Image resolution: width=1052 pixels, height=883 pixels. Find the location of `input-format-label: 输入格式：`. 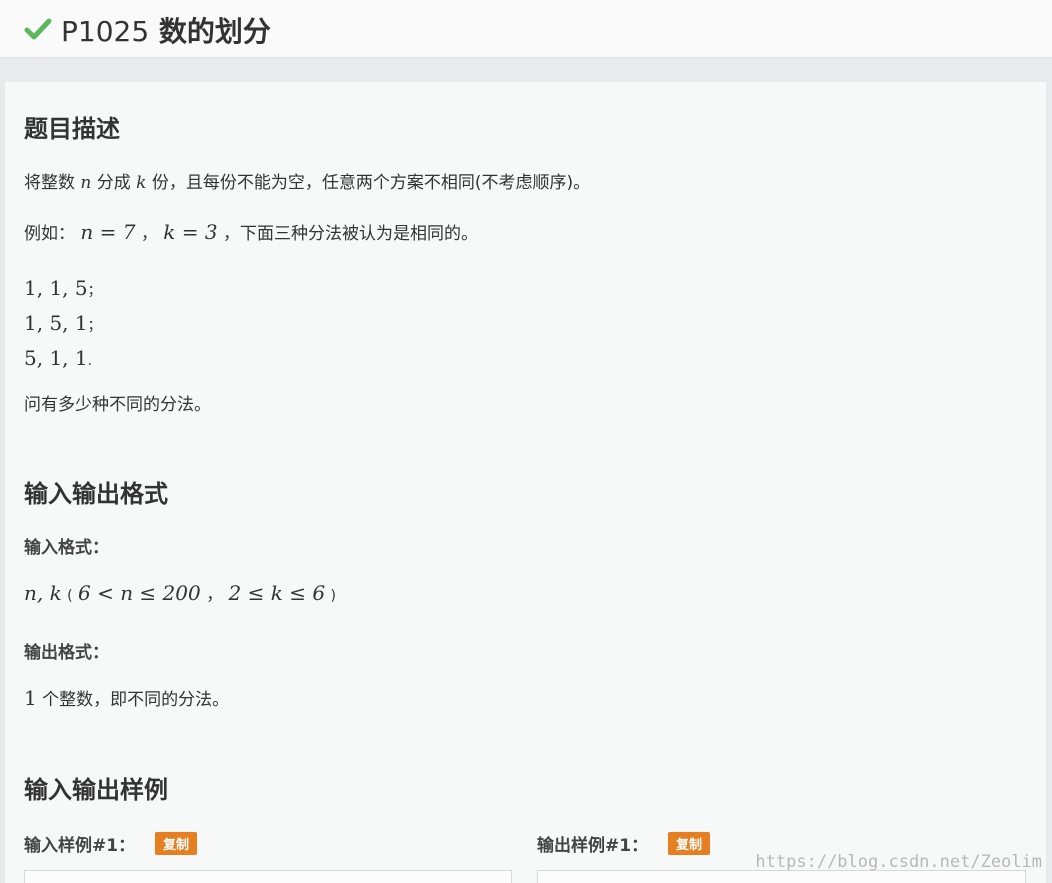

input-format-label: 输入格式： is located at coordinates (66, 548).